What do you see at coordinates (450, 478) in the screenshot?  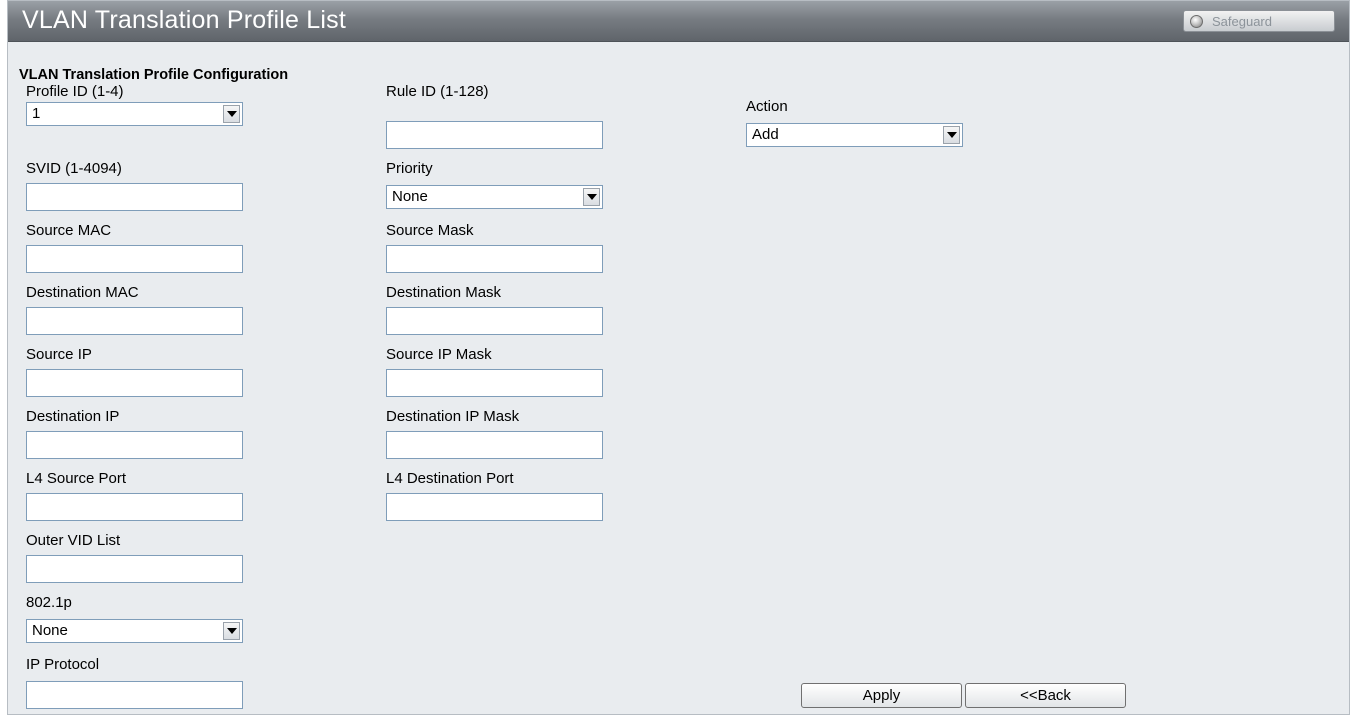 I see `l4-destination-port-label: L4 Destination Port` at bounding box center [450, 478].